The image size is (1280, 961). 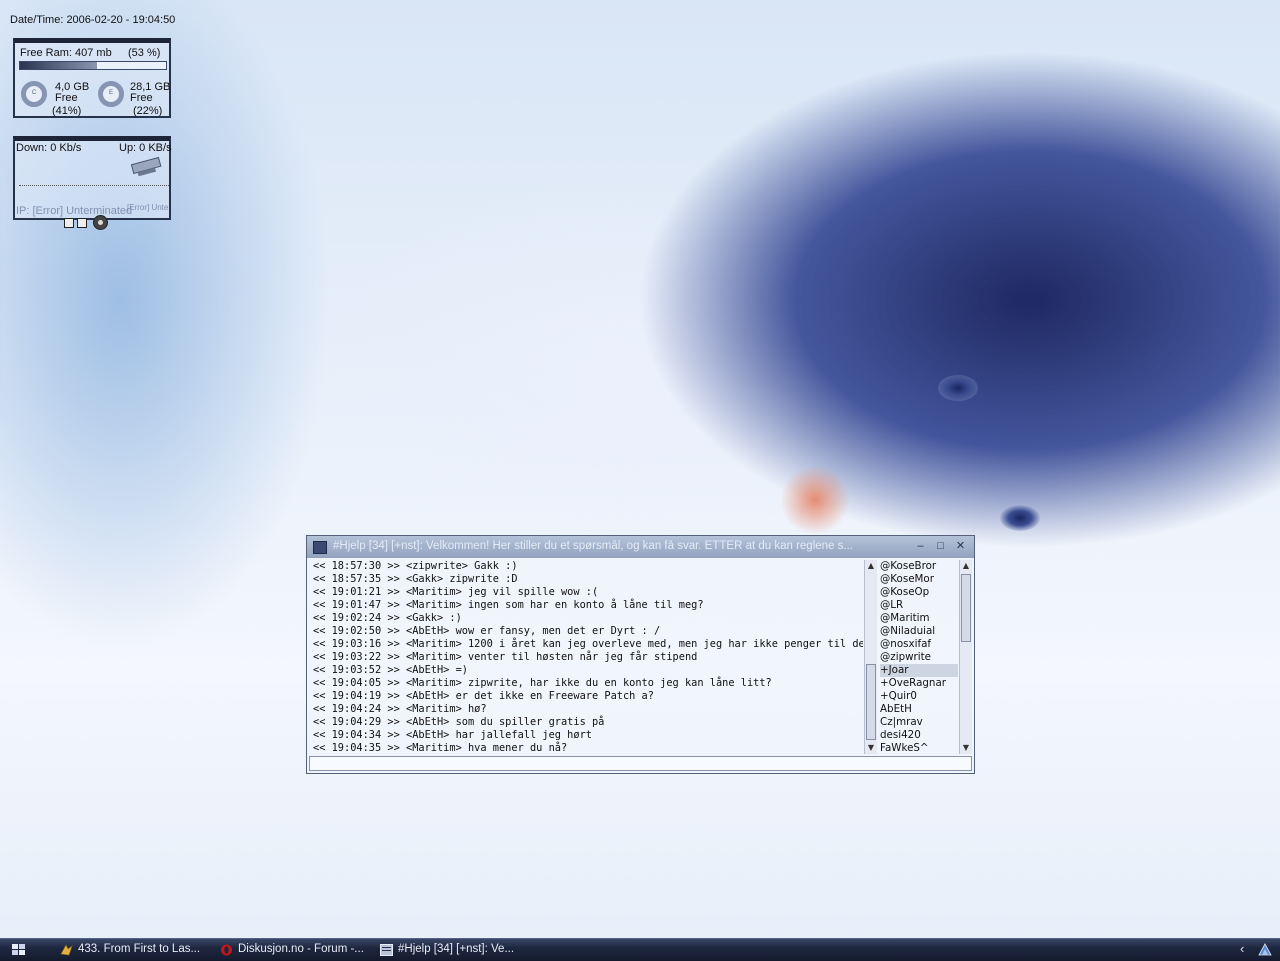 What do you see at coordinates (387, 618) in the screenshot?
I see `chat-line: << 19:02:24 >> <Gakk> :)` at bounding box center [387, 618].